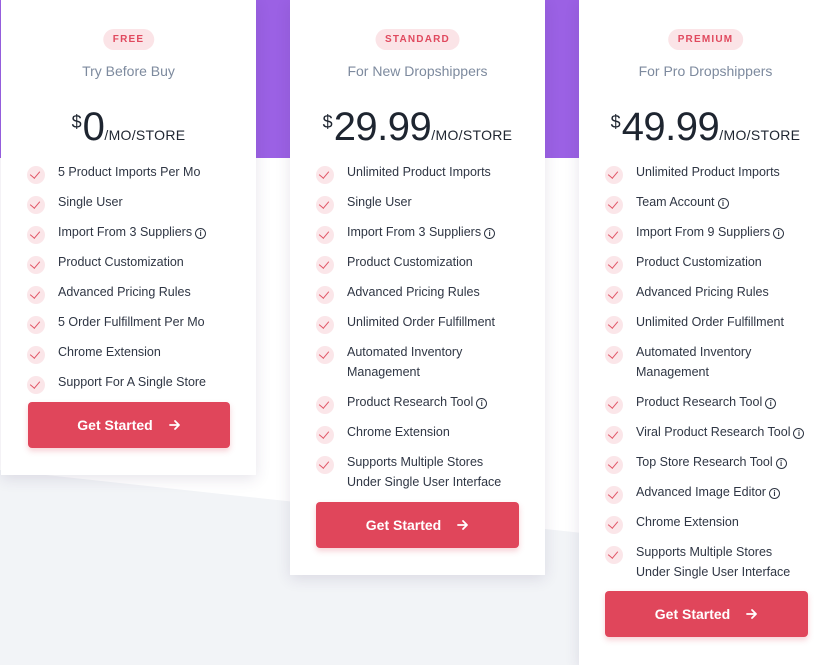 Image resolution: width=832 pixels, height=665 pixels. What do you see at coordinates (711, 462) in the screenshot?
I see `feature-text: Top Store Research Tool i` at bounding box center [711, 462].